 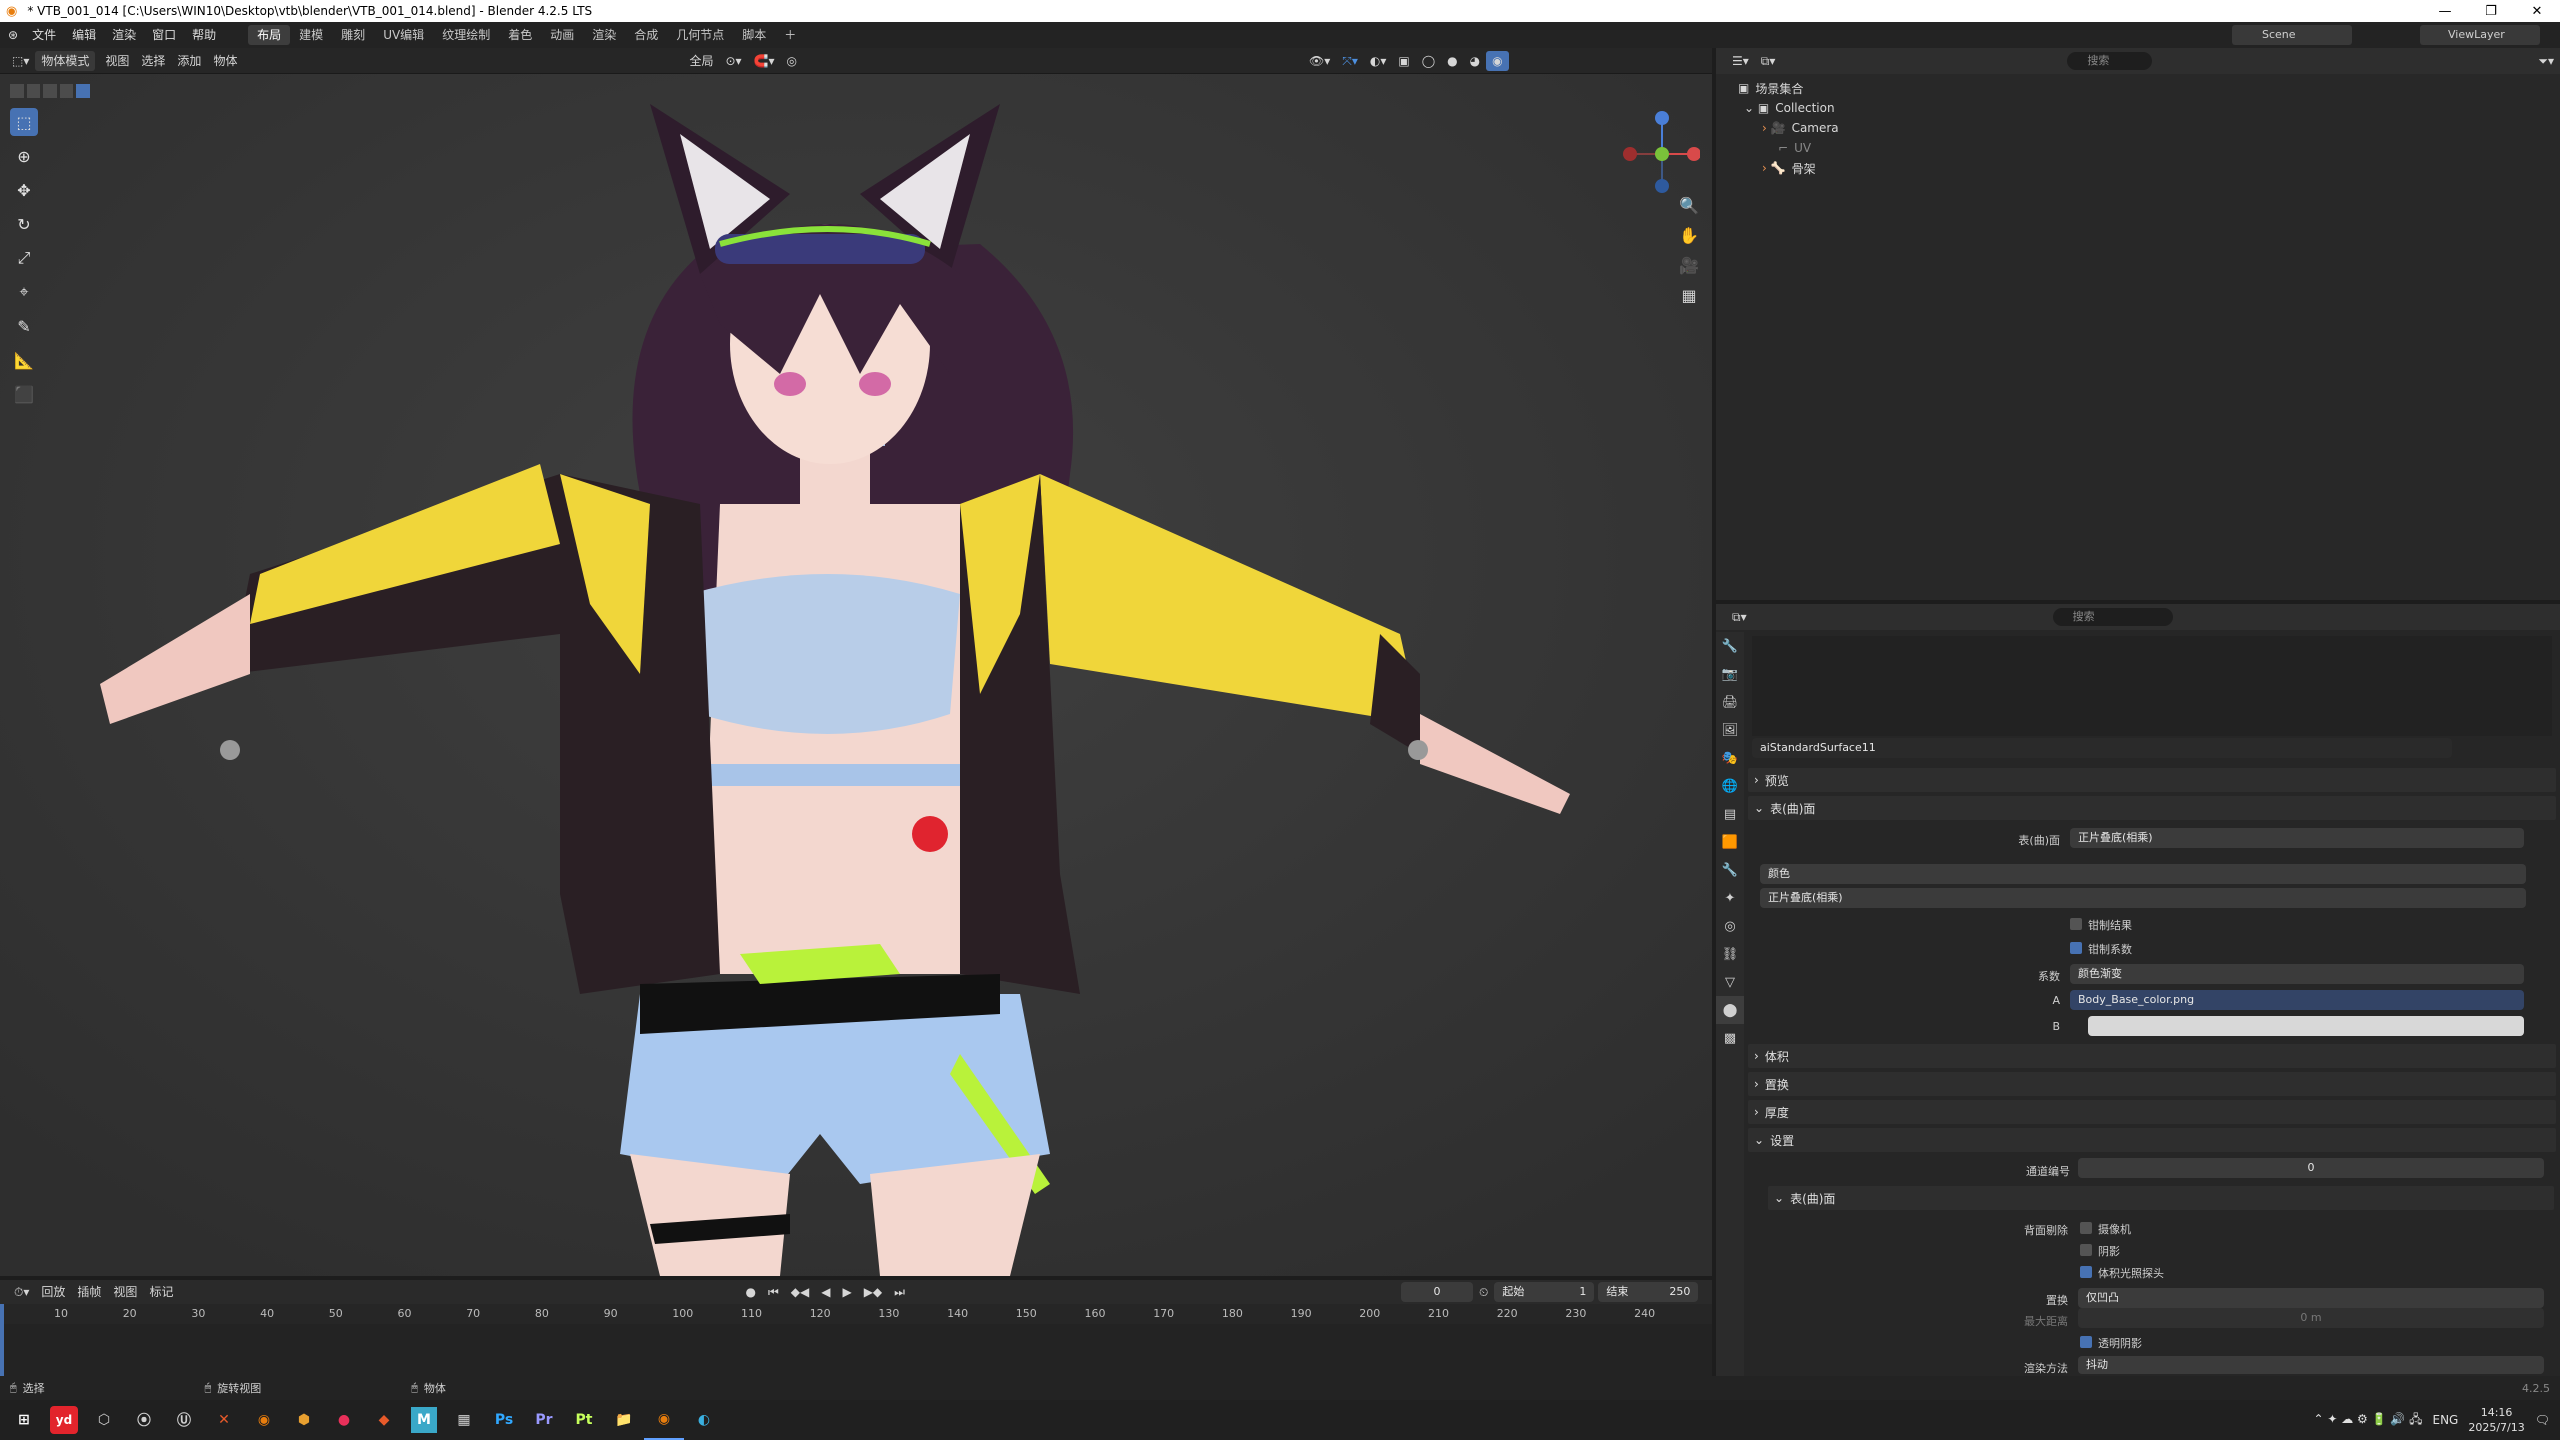 What do you see at coordinates (1475, 61) in the screenshot?
I see `shading-material-icon: ◕` at bounding box center [1475, 61].